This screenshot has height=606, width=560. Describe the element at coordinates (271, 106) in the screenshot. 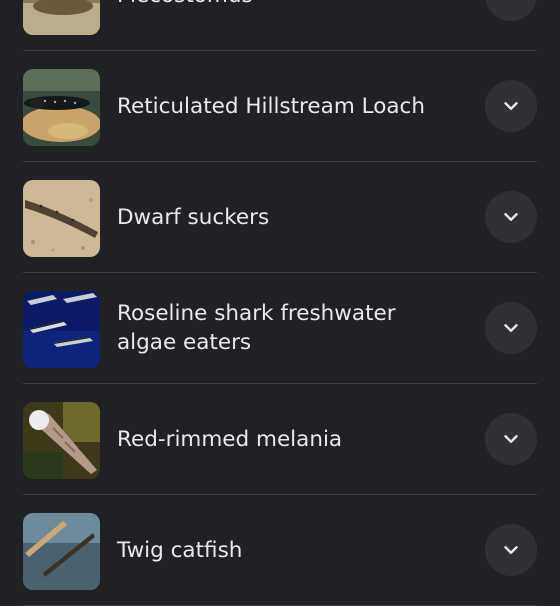

I see `result-title: Reticulated Hillstream Loach` at that location.